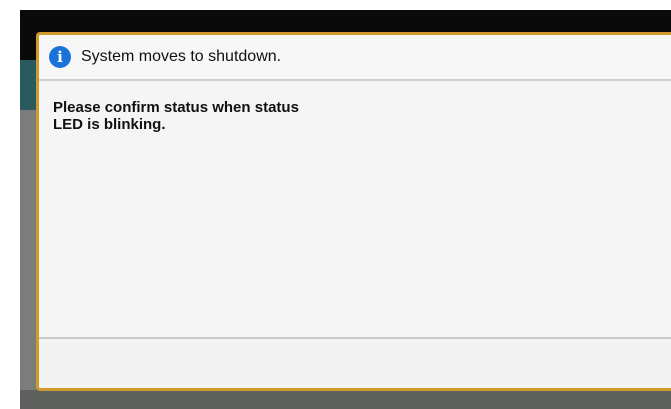 The width and height of the screenshot is (671, 409). What do you see at coordinates (181, 56) in the screenshot?
I see `dialog-title: System moves to shutdown.` at bounding box center [181, 56].